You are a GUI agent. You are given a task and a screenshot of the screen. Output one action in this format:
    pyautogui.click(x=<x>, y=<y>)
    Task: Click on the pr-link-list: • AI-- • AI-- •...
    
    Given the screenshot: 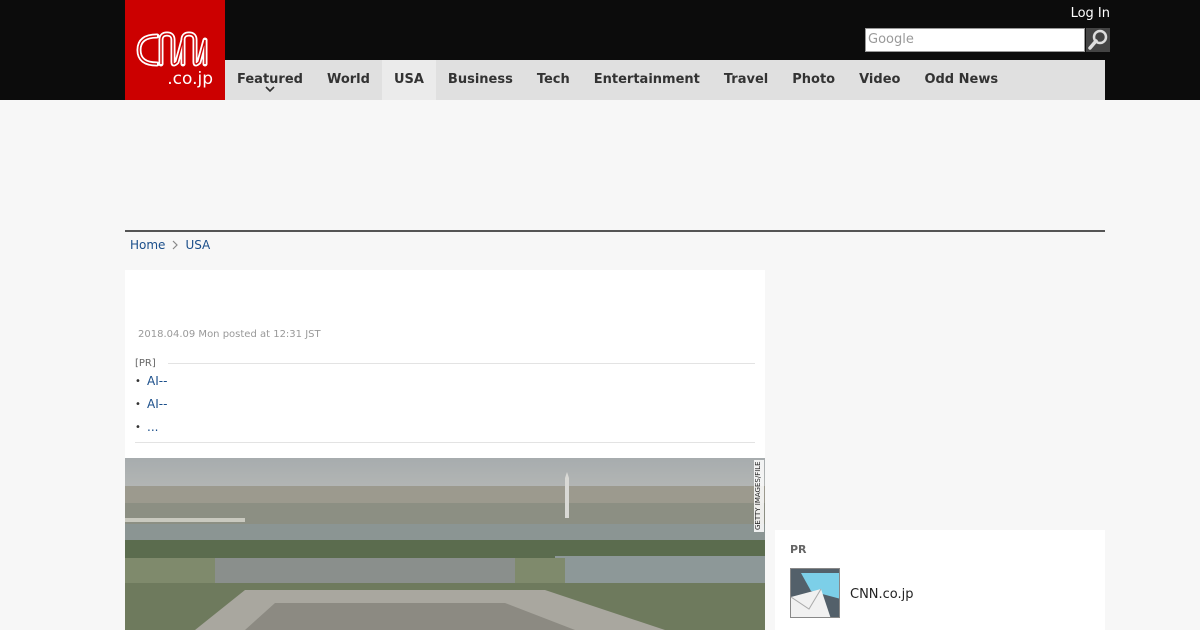 What is the action you would take?
    pyautogui.click(x=151, y=408)
    